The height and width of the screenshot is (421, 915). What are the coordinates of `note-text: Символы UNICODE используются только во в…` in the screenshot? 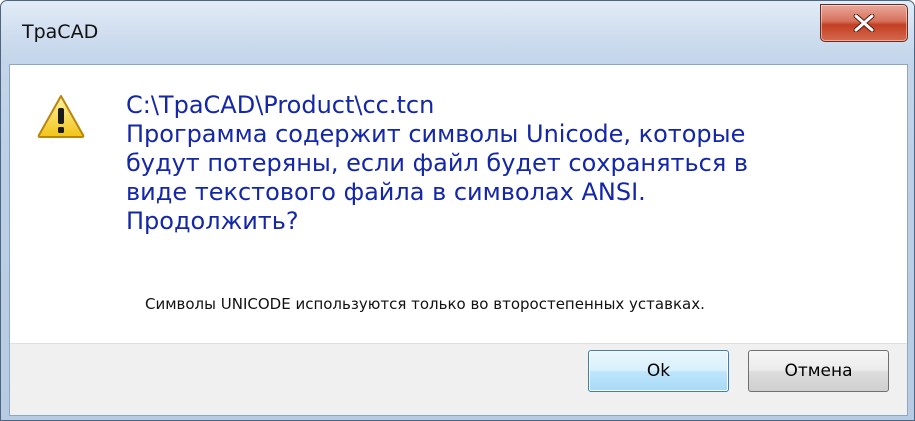 It's located at (425, 304).